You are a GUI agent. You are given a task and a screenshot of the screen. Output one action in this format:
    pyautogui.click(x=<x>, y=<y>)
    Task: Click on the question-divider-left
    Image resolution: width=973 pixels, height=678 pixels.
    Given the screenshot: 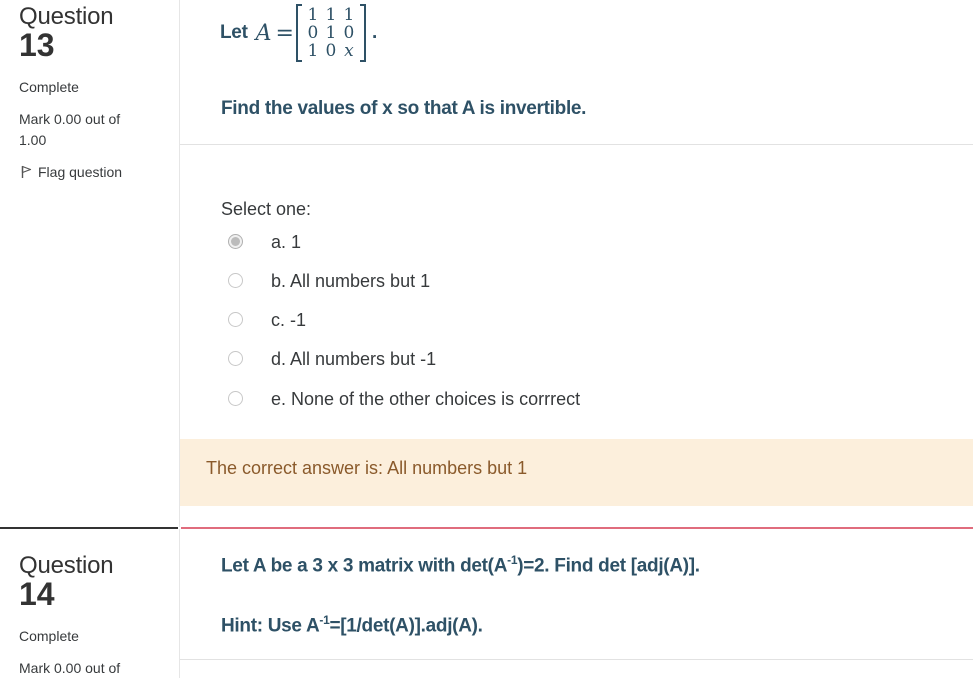 What is the action you would take?
    pyautogui.click(x=89, y=528)
    